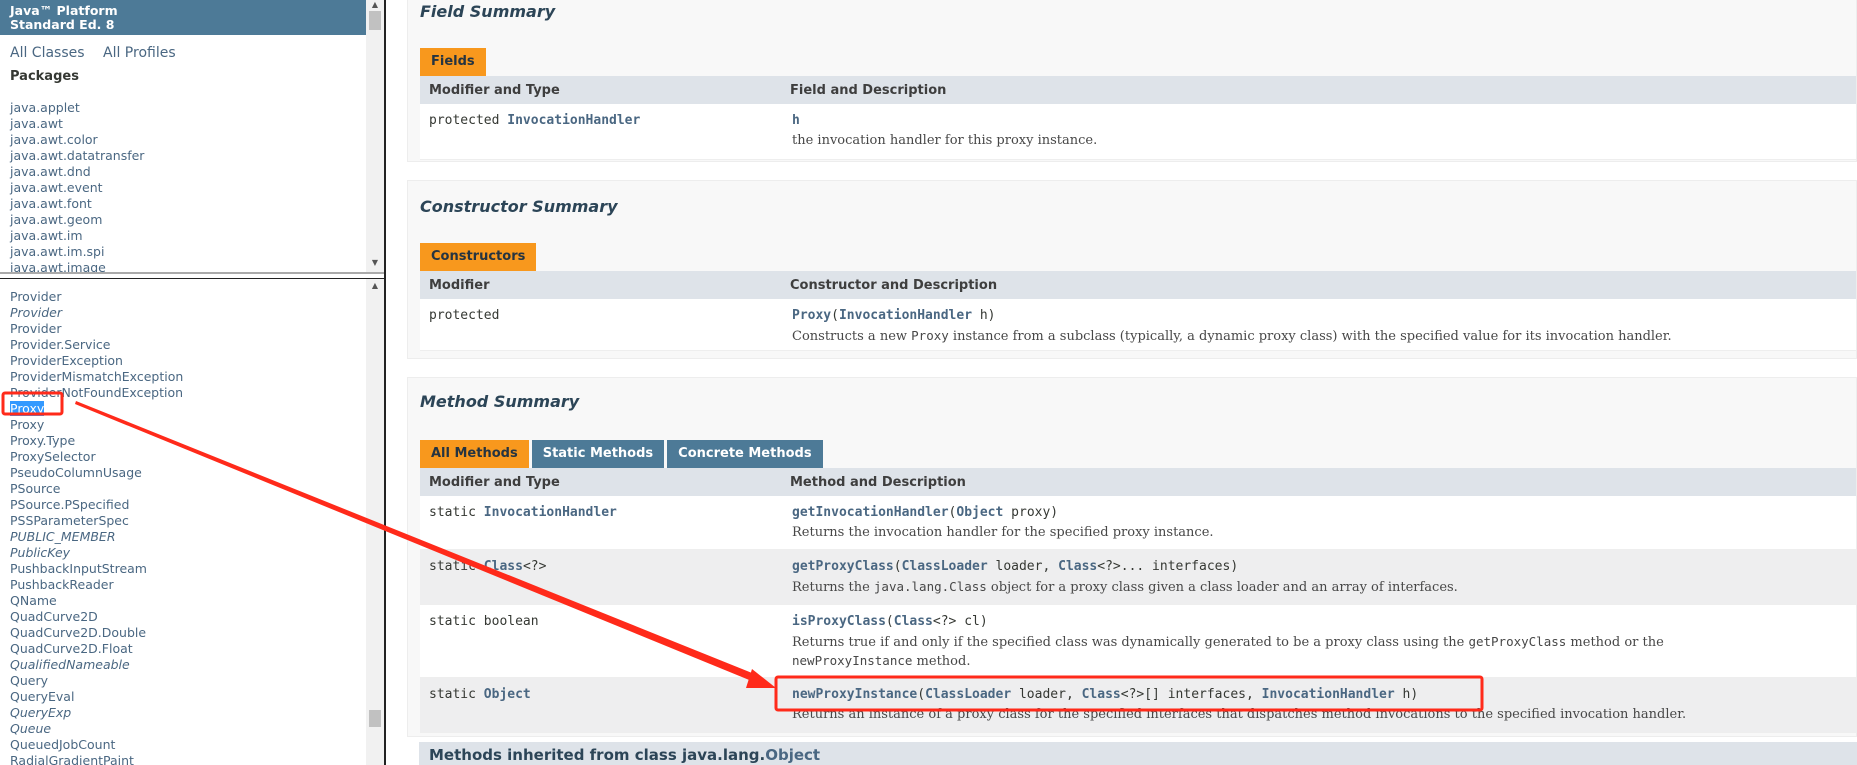 Image resolution: width=1857 pixels, height=765 pixels. I want to click on class-link: QueuedJobCount, so click(192, 745).